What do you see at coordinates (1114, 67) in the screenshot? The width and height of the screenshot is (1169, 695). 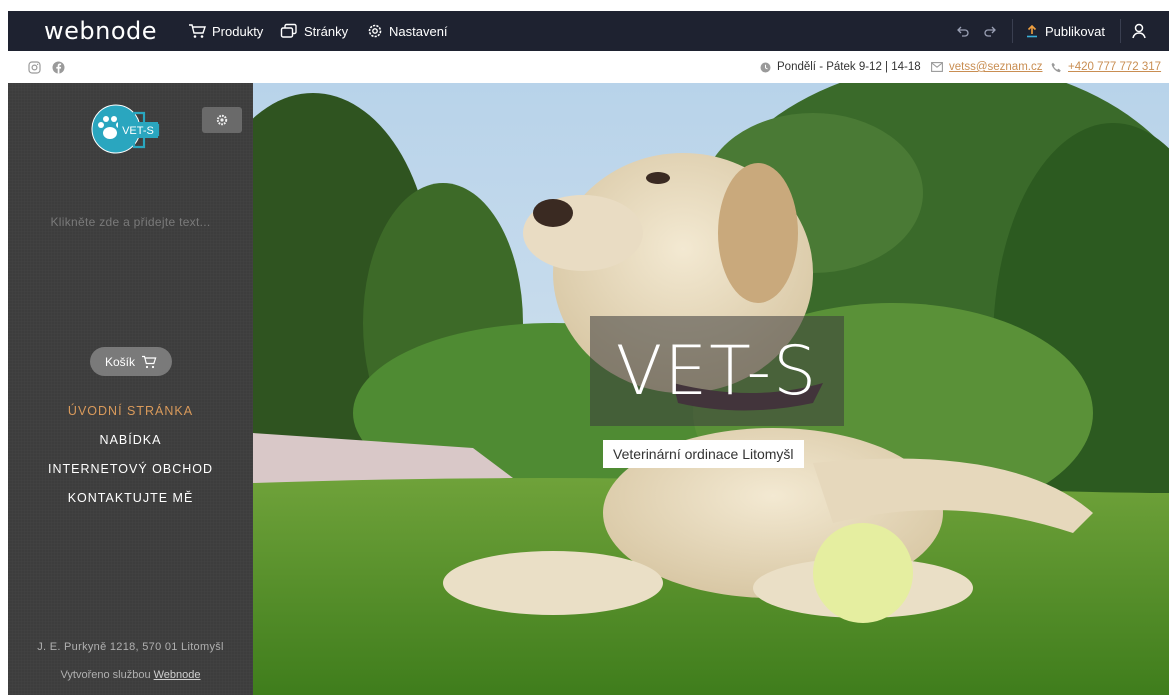 I see `phone-text: +420 777 772 317` at bounding box center [1114, 67].